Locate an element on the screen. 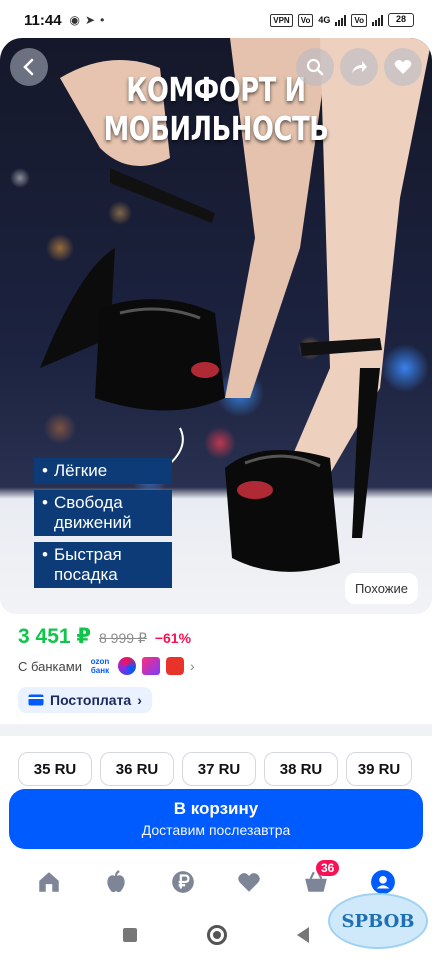 This screenshot has width=432, height=960. share-icon is located at coordinates (359, 67).